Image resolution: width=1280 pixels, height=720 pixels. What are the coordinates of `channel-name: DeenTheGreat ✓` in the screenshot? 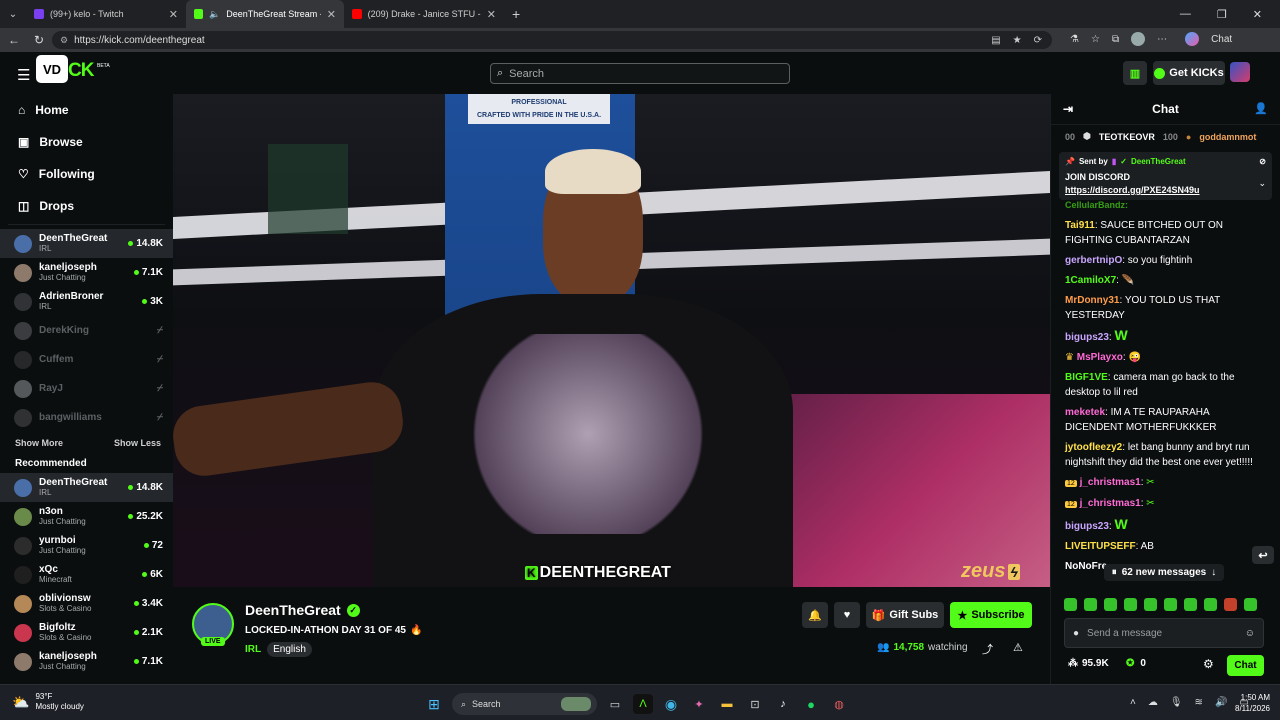 It's located at (302, 610).